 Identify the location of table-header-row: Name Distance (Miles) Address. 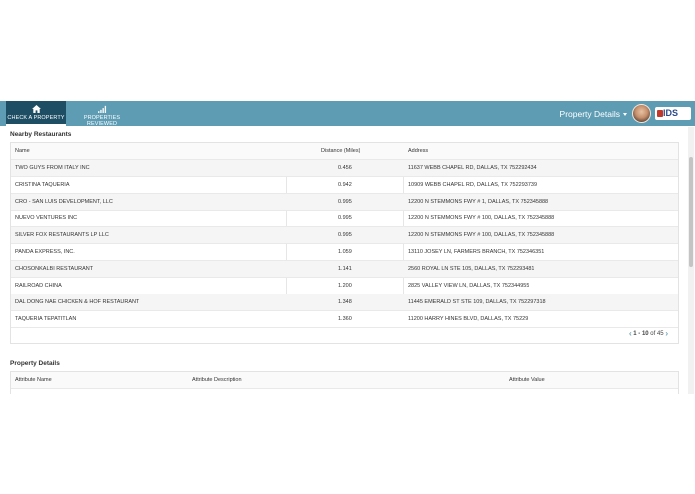
(344, 151).